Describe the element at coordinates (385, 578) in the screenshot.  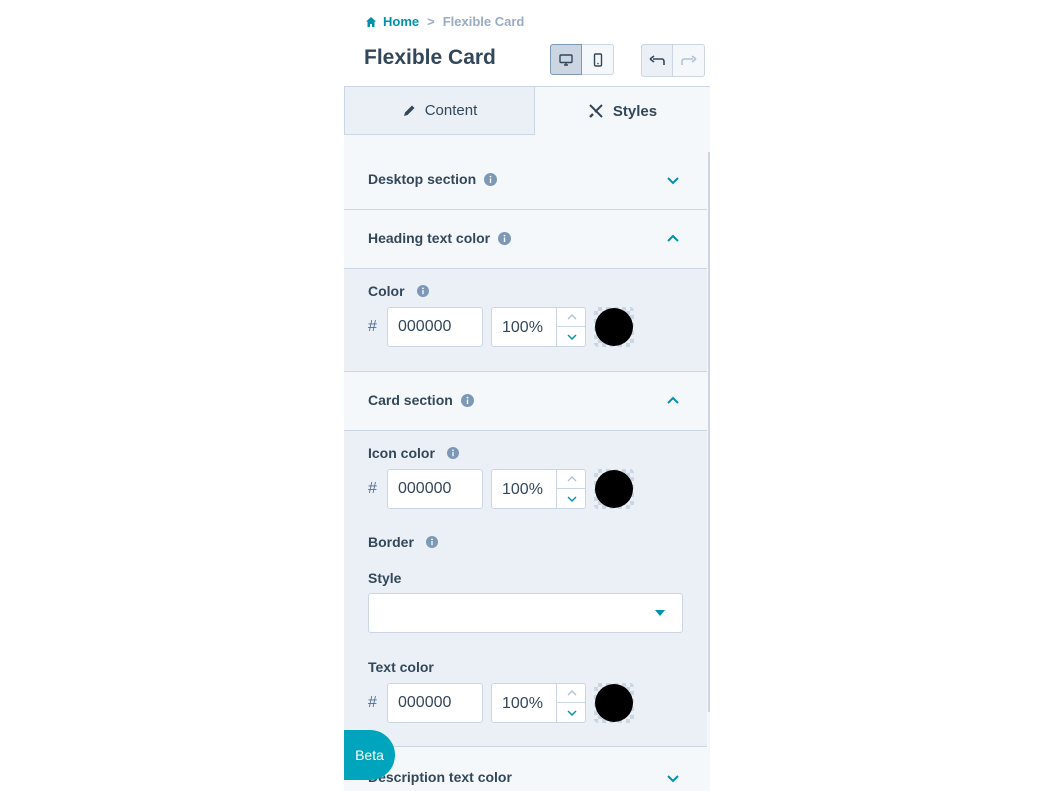
I see `style-label: Style` at that location.